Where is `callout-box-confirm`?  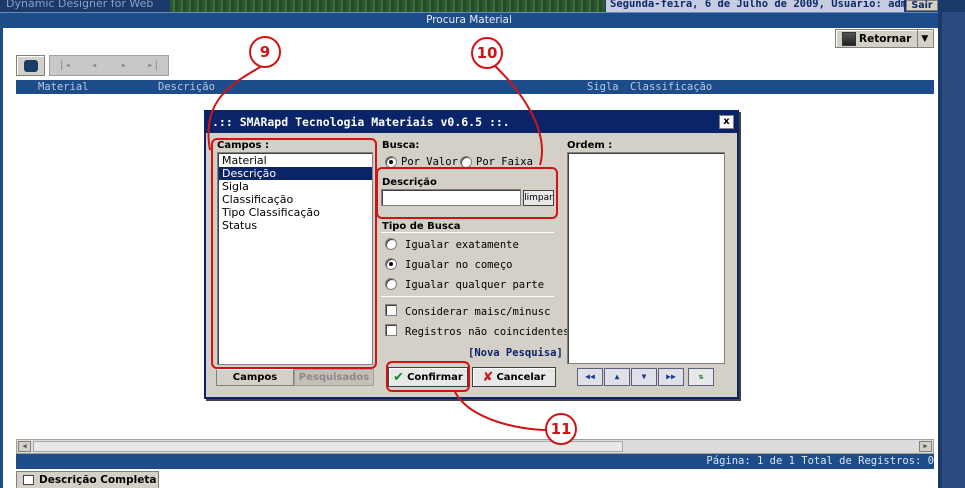 callout-box-confirm is located at coordinates (428, 376).